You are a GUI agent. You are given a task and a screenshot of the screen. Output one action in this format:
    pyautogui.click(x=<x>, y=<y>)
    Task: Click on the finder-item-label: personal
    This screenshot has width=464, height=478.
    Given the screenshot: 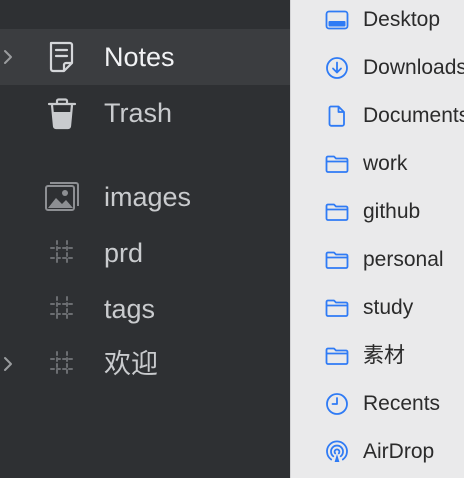 What is the action you would take?
    pyautogui.click(x=403, y=259)
    